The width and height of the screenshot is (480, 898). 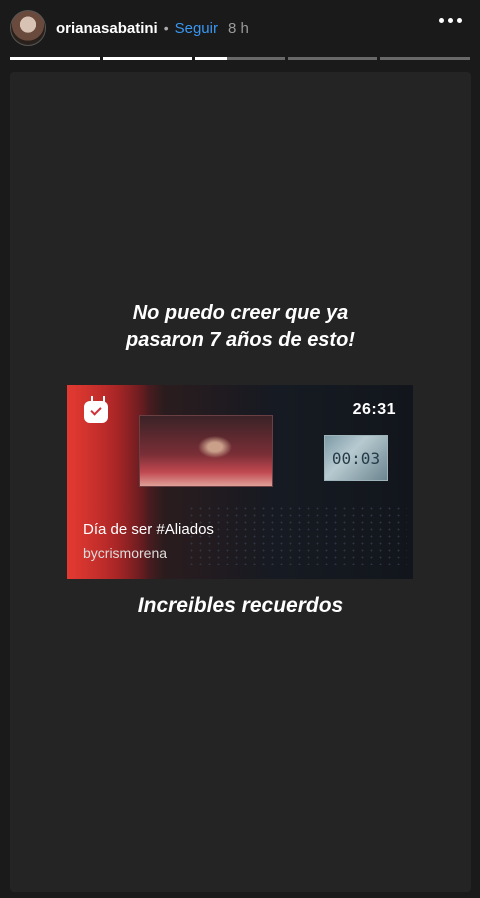 I want to click on username: orianasabatini, so click(x=107, y=28).